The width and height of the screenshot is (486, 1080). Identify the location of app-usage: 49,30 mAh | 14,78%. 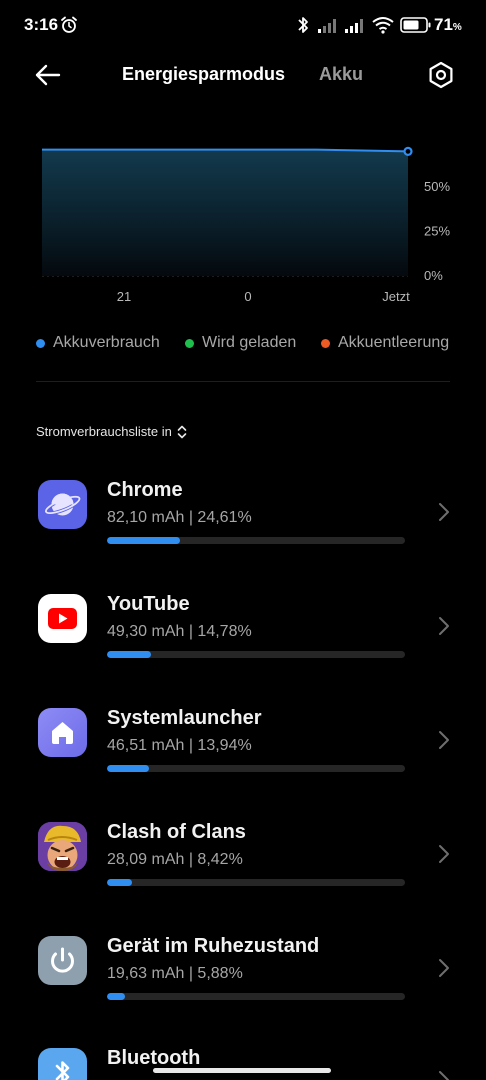
(179, 631).